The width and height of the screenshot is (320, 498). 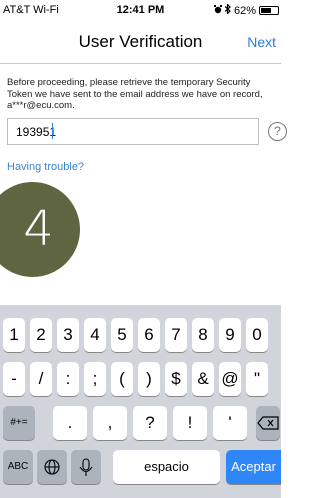 What do you see at coordinates (122, 379) in the screenshot?
I see `key: (` at bounding box center [122, 379].